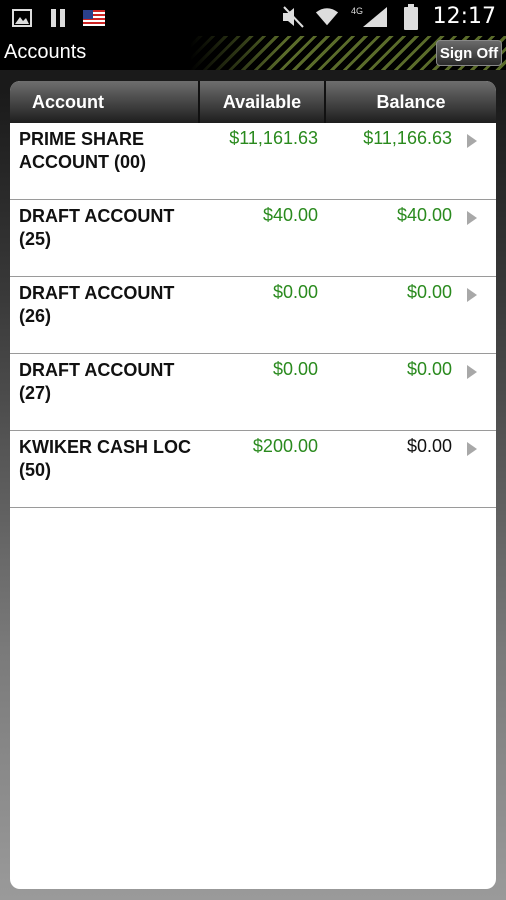 This screenshot has height=900, width=506. I want to click on signal-icon: 4G, so click(369, 17).